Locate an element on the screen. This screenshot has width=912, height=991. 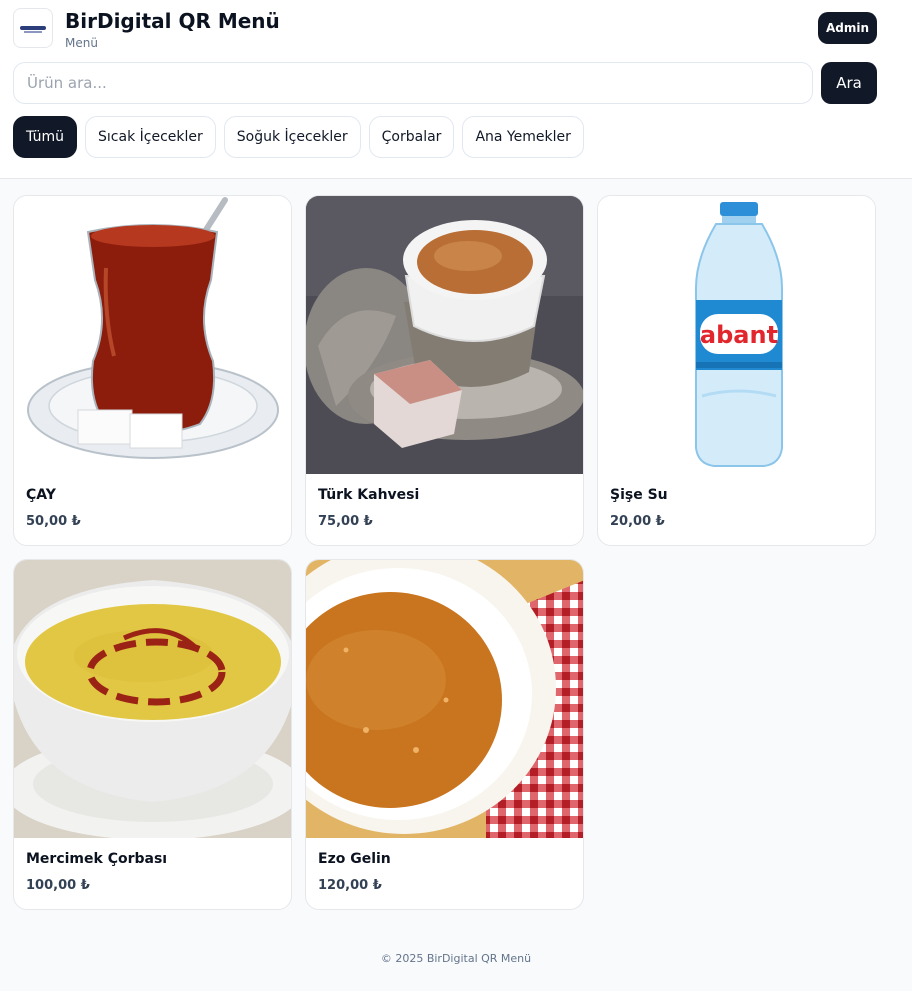
product-name: Mercimek Çorbası is located at coordinates (97, 859).